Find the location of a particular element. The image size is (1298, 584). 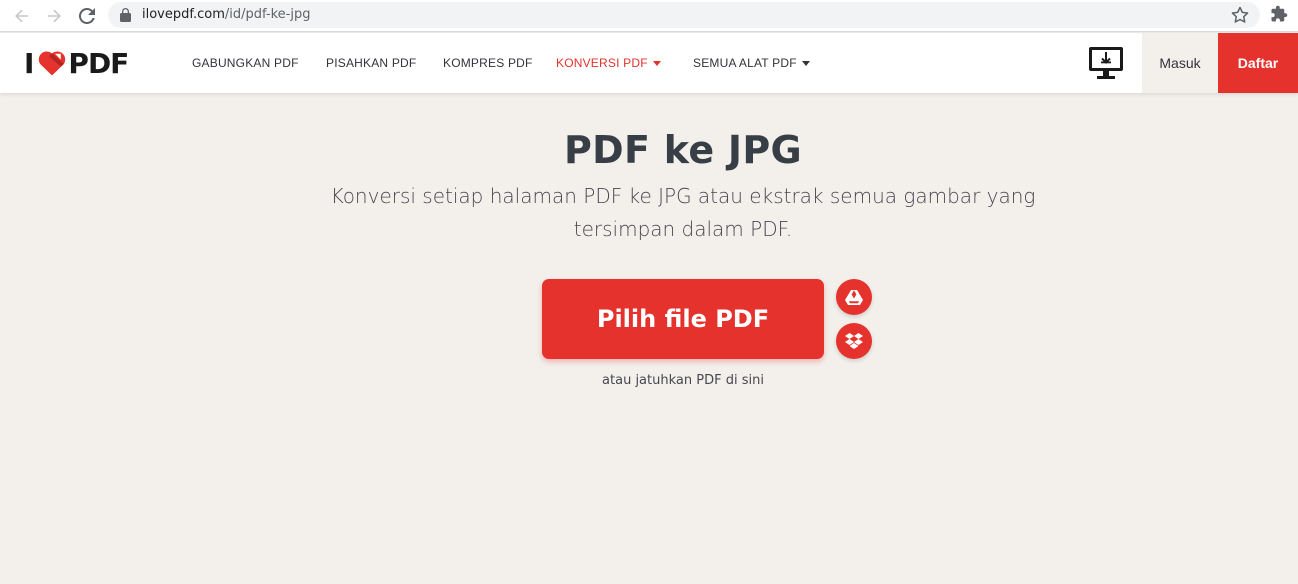

drop-hint: atau jatuhkan PDF di sini is located at coordinates (683, 380).